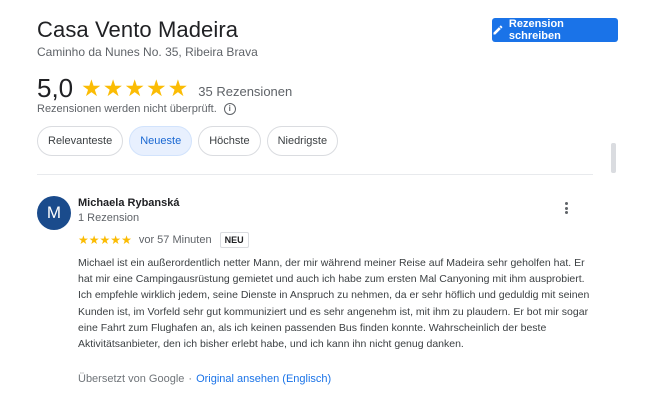  I want to click on write-review-label: Rezension schreiben, so click(536, 30).